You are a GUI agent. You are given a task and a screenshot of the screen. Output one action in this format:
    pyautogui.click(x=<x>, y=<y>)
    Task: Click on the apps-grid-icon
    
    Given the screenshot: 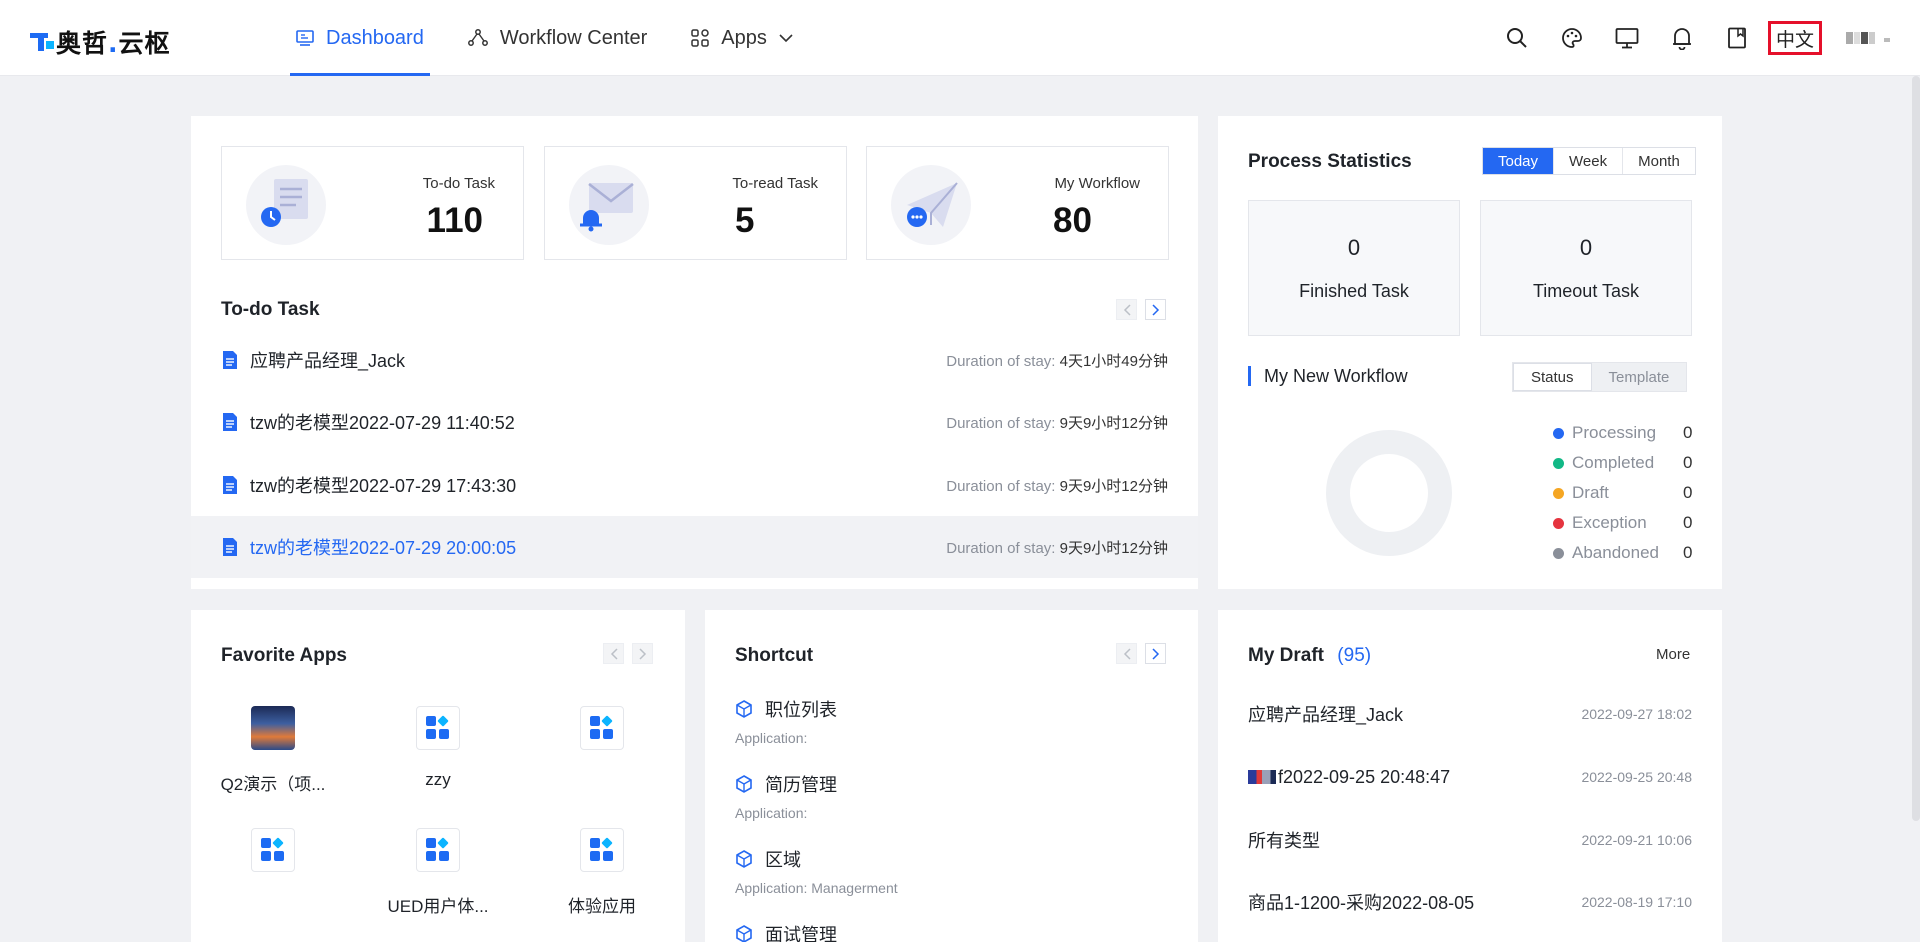 What is the action you would take?
    pyautogui.click(x=700, y=38)
    